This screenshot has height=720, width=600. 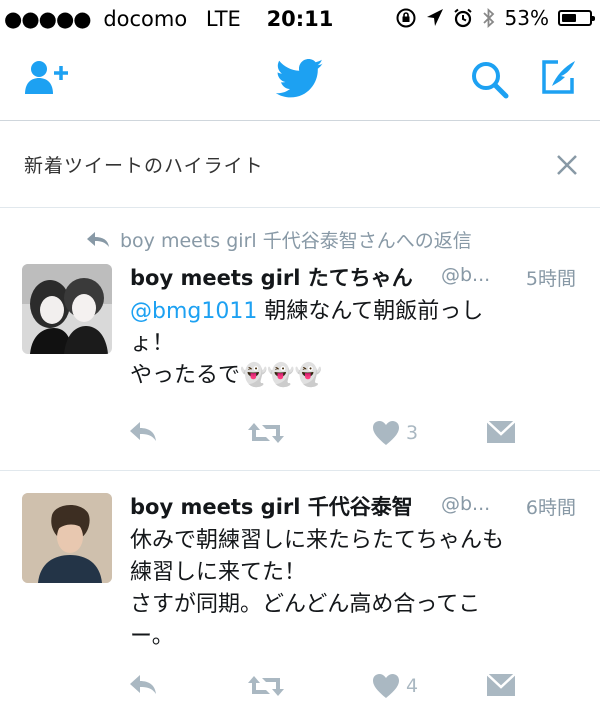 What do you see at coordinates (144, 166) in the screenshot?
I see `banner-title: 新着ツイートのハイライト` at bounding box center [144, 166].